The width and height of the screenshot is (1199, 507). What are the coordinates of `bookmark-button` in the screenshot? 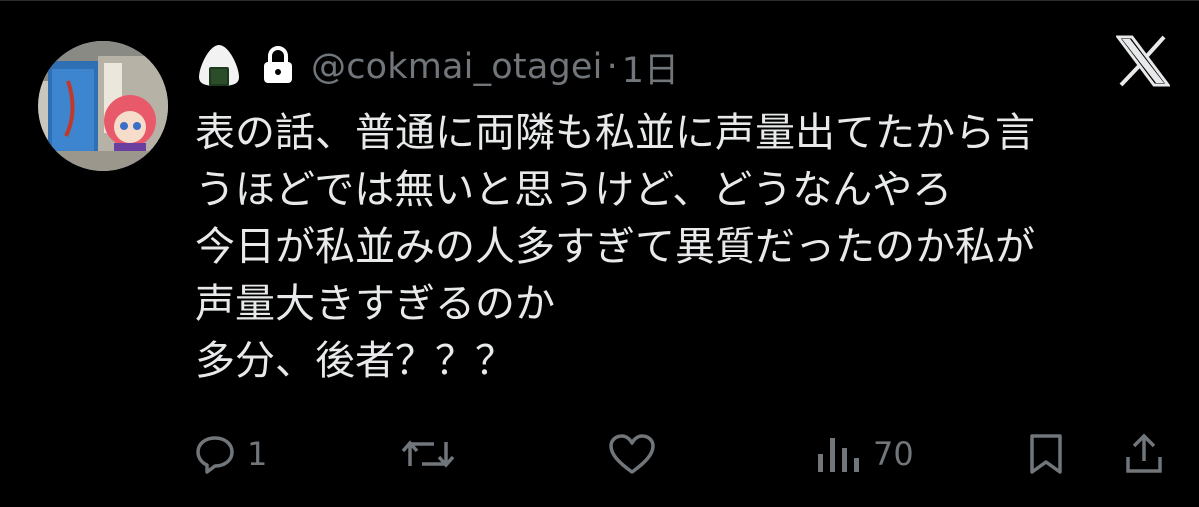 It's located at (1046, 454).